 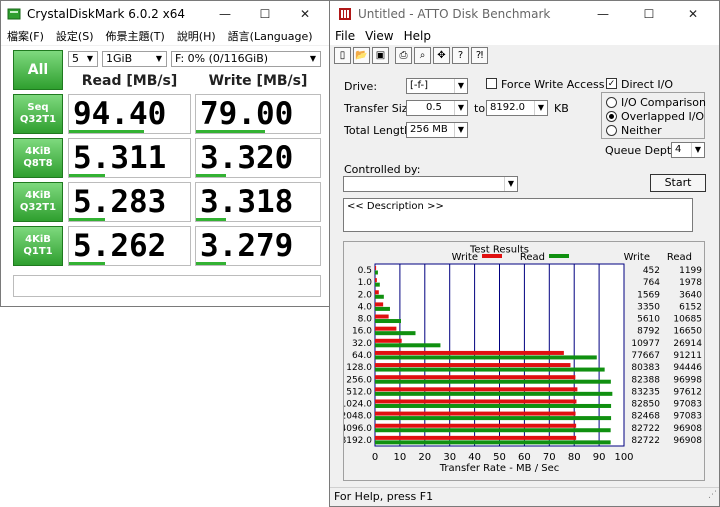 What do you see at coordinates (38, 114) in the screenshot?
I see `test-seq-q32t1-button: Seq Q32T1` at bounding box center [38, 114].